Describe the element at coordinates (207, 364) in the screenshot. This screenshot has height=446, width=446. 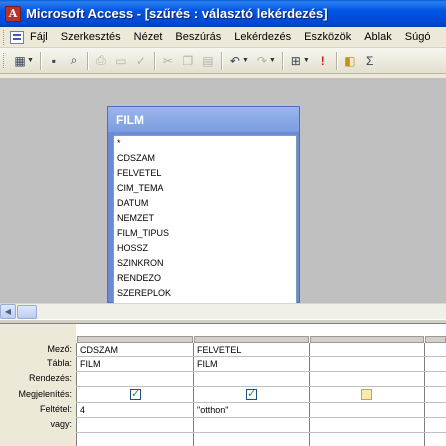
I see `table-cell-2: FILM` at that location.